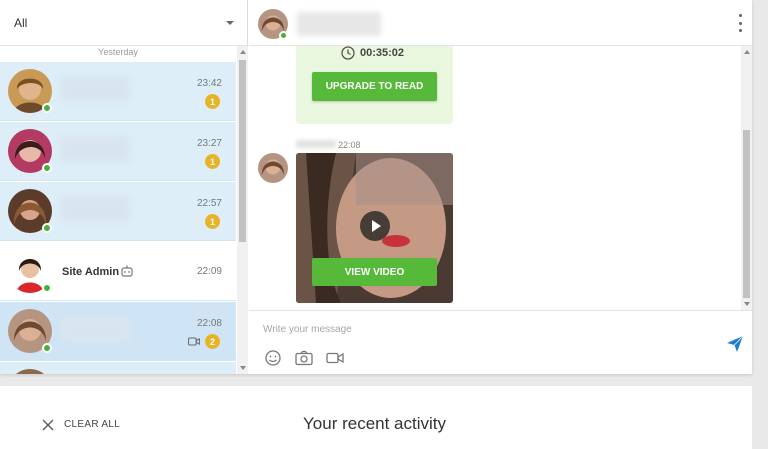 This screenshot has height=449, width=768. Describe the element at coordinates (374, 423) in the screenshot. I see `recent-activity-title: Your recent activity` at that location.